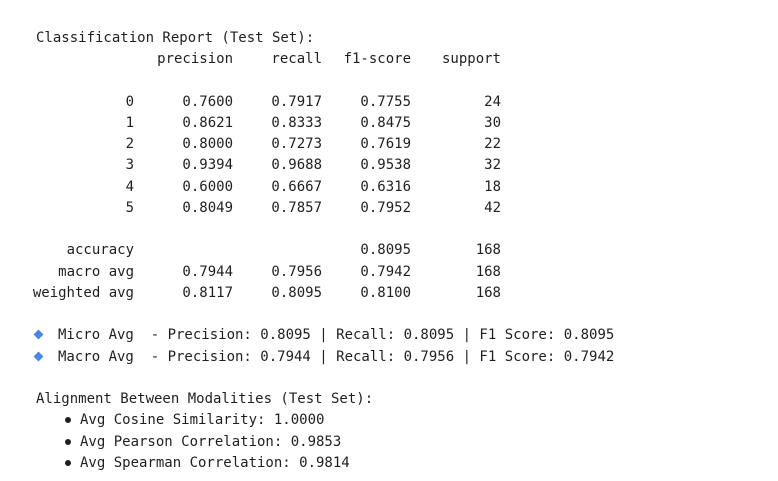 Image resolution: width=778 pixels, height=481 pixels. Describe the element at coordinates (385, 250) in the screenshot. I see `summary-f1: 0.8095` at that location.